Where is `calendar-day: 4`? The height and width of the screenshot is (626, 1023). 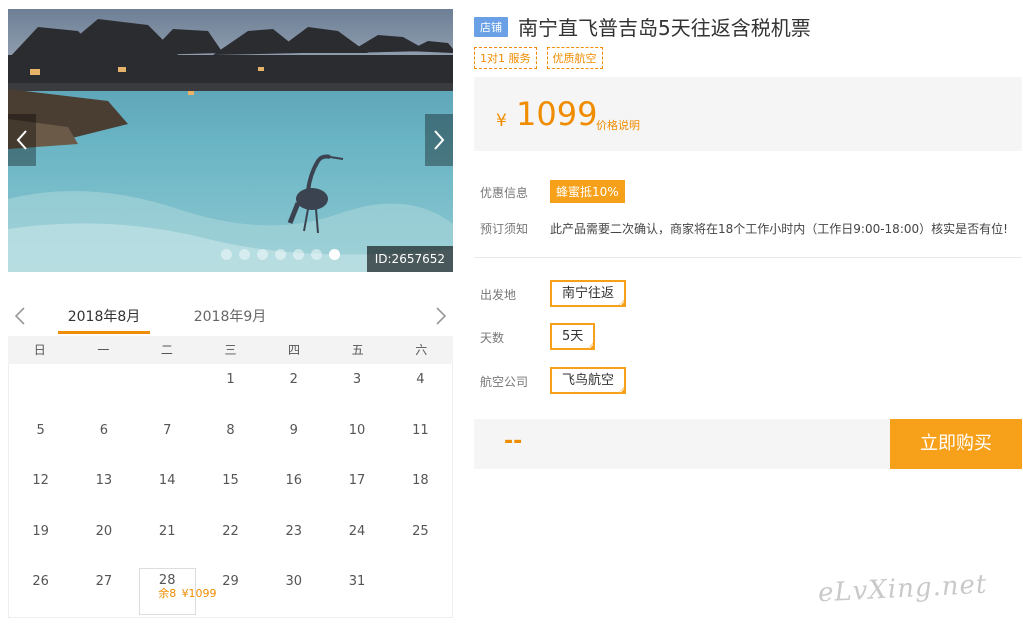
calendar-day: 4 is located at coordinates (420, 379).